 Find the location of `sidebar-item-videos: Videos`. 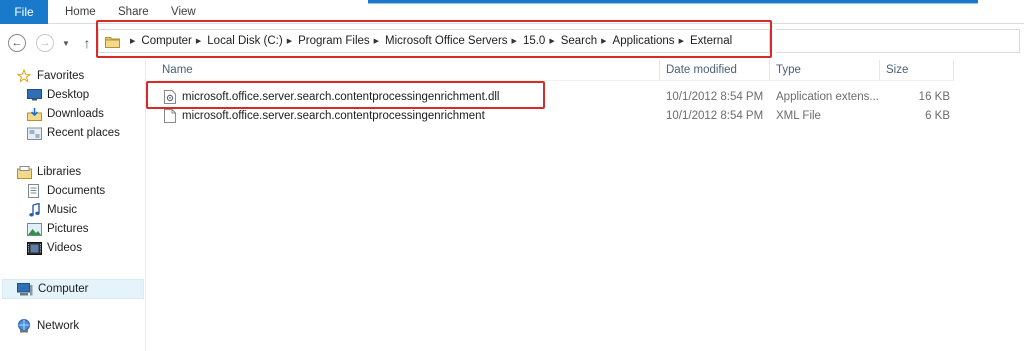

sidebar-item-videos: Videos is located at coordinates (54, 248).